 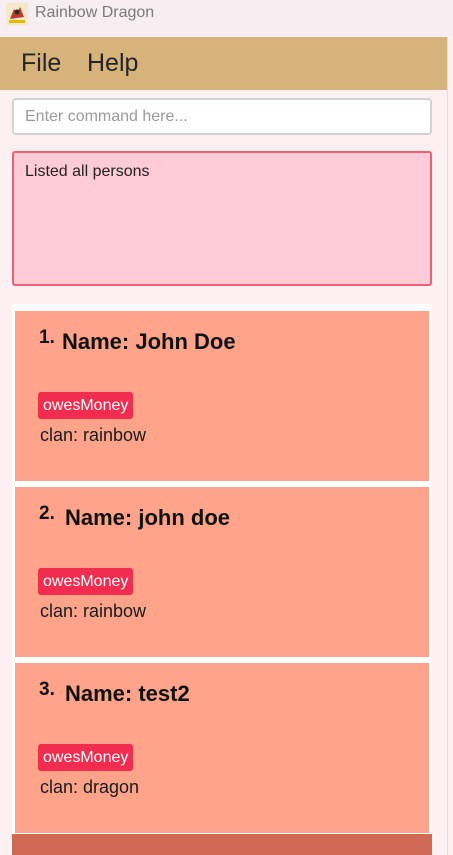 I want to click on menu-bar: File Help, so click(x=223, y=63).